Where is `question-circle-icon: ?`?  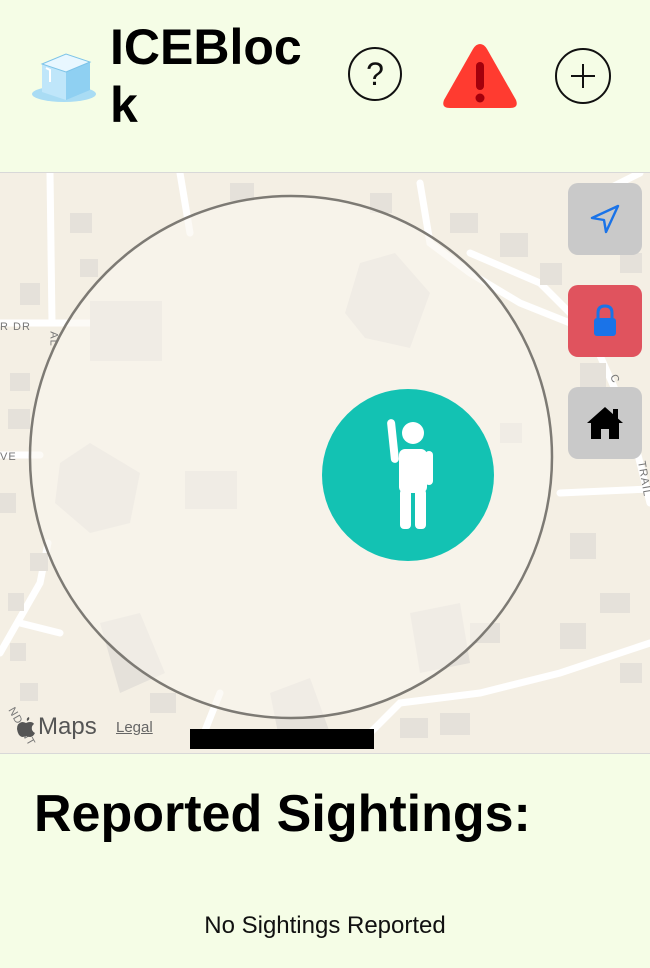 question-circle-icon: ? is located at coordinates (375, 73).